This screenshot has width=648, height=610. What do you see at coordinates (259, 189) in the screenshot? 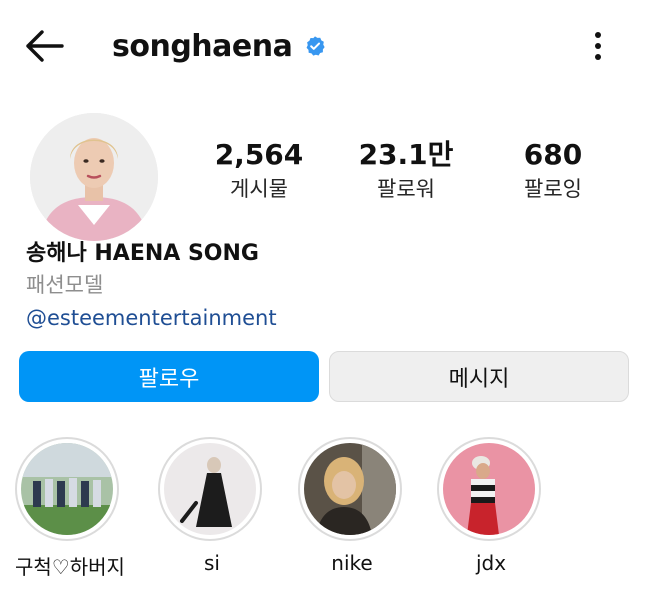
I see `posts-label: 게시물` at bounding box center [259, 189].